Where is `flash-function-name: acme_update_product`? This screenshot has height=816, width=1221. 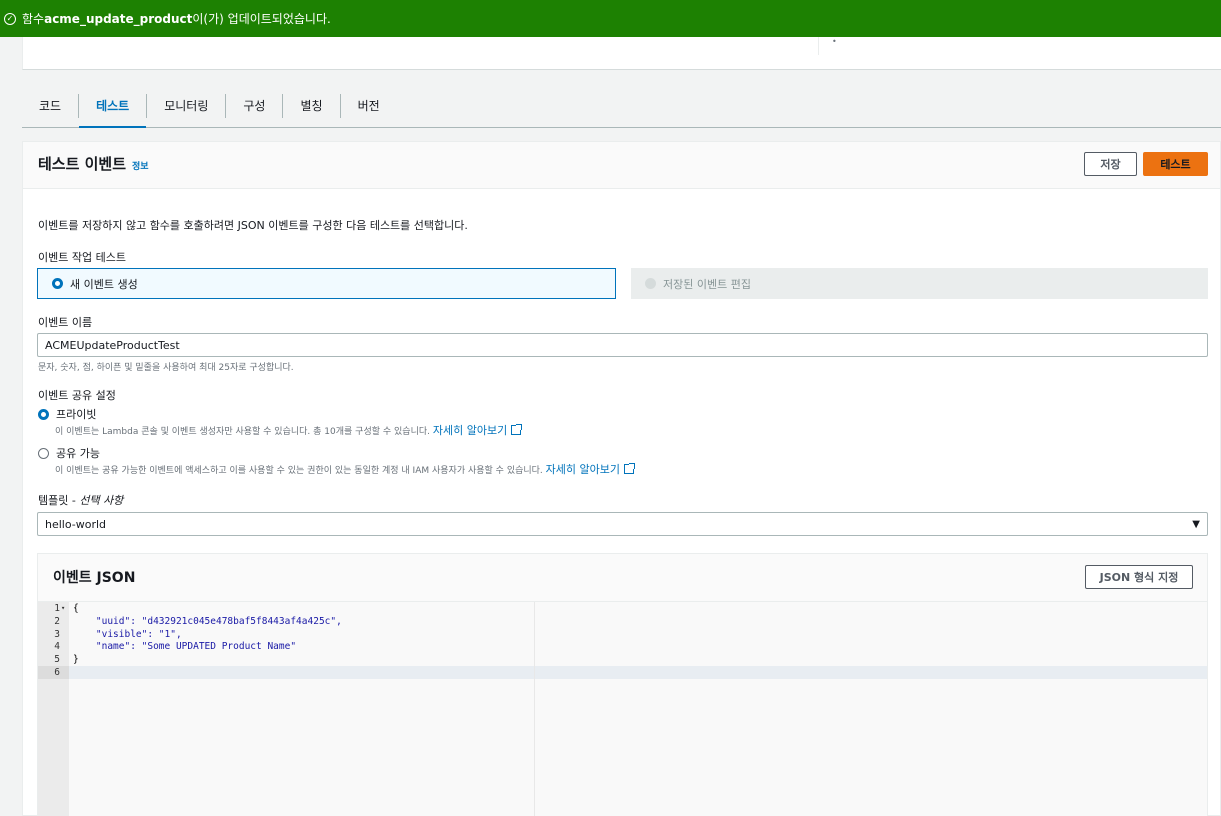 flash-function-name: acme_update_product is located at coordinates (118, 18).